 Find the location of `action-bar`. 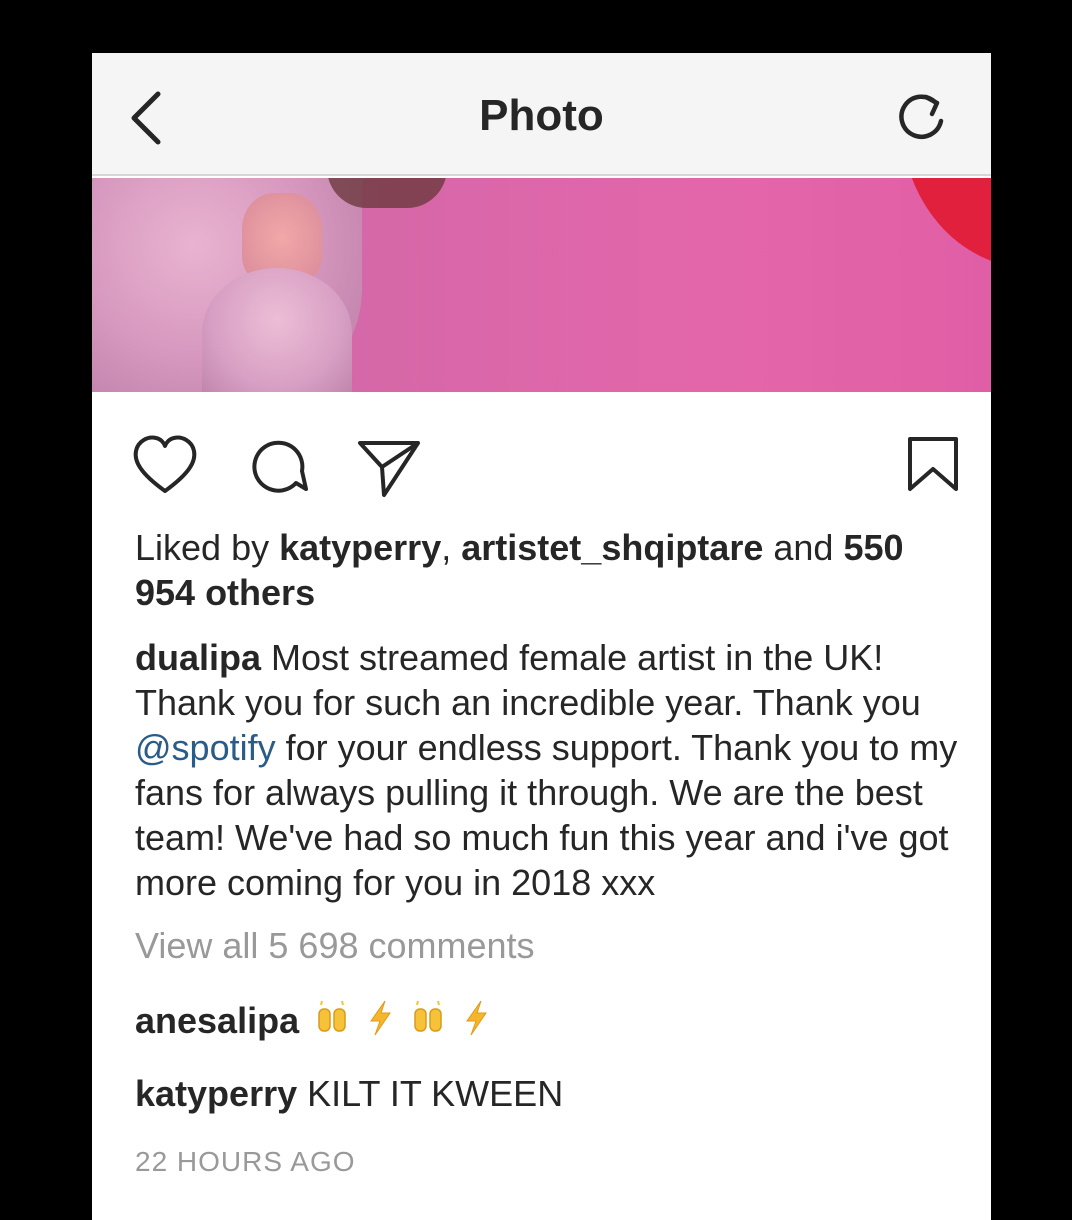

action-bar is located at coordinates (541, 466).